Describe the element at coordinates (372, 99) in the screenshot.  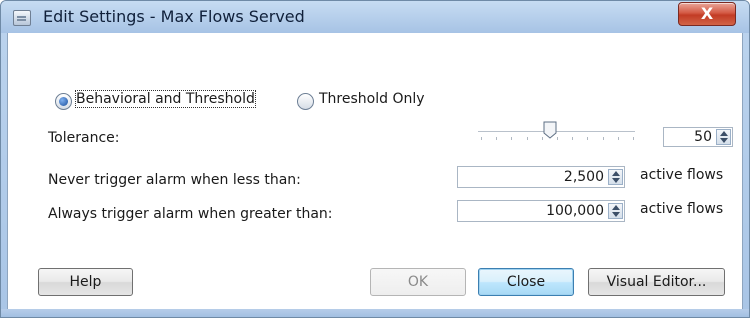
I see `radio-label-threshold-only: Threshold Only` at that location.